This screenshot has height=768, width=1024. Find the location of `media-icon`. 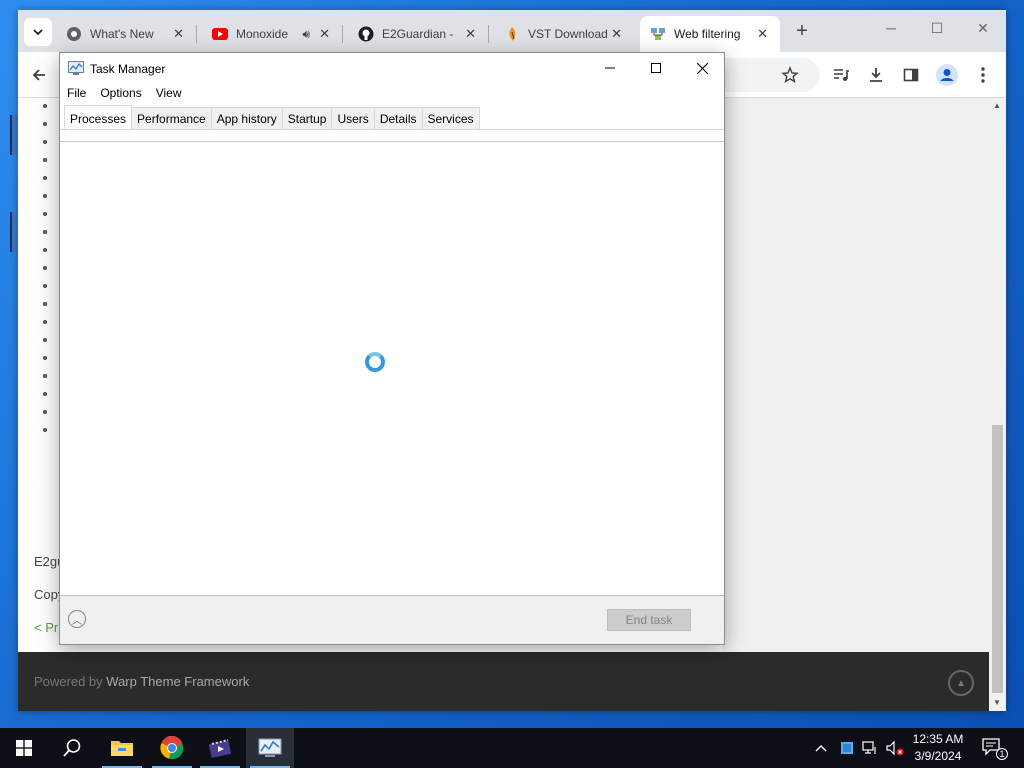

media-icon is located at coordinates (220, 748).